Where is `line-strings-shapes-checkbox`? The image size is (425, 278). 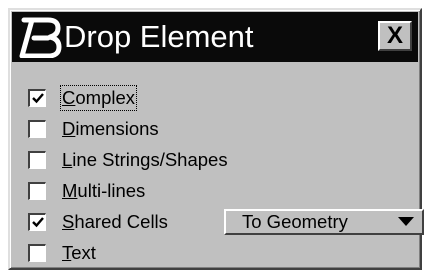 line-strings-shapes-checkbox is located at coordinates (37, 159).